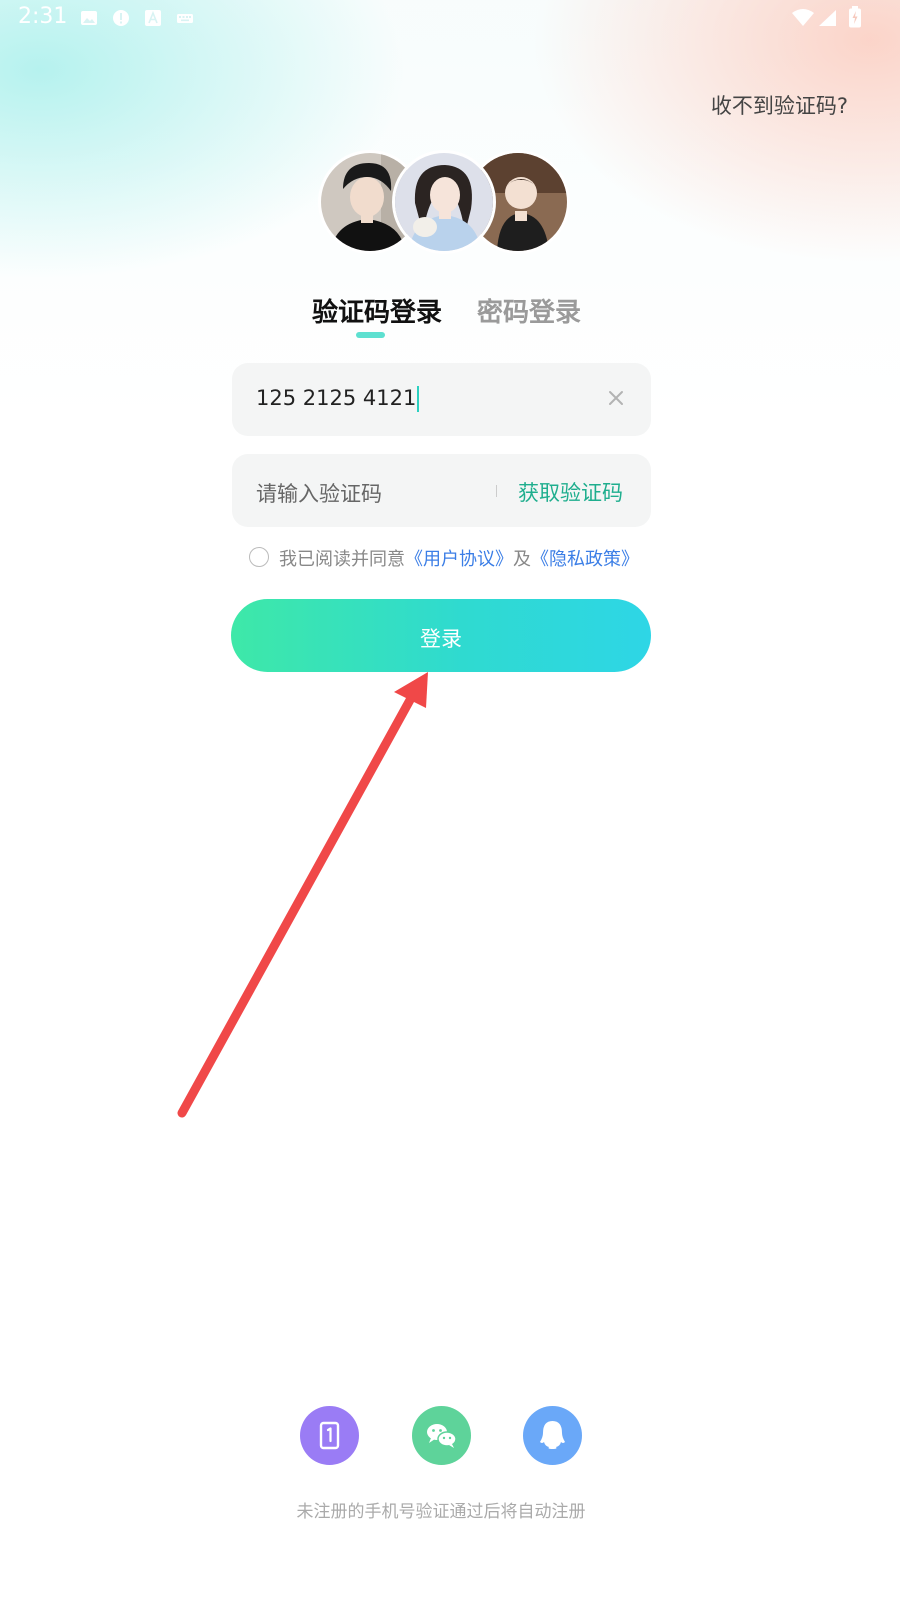  I want to click on login-button: 登录, so click(441, 635).